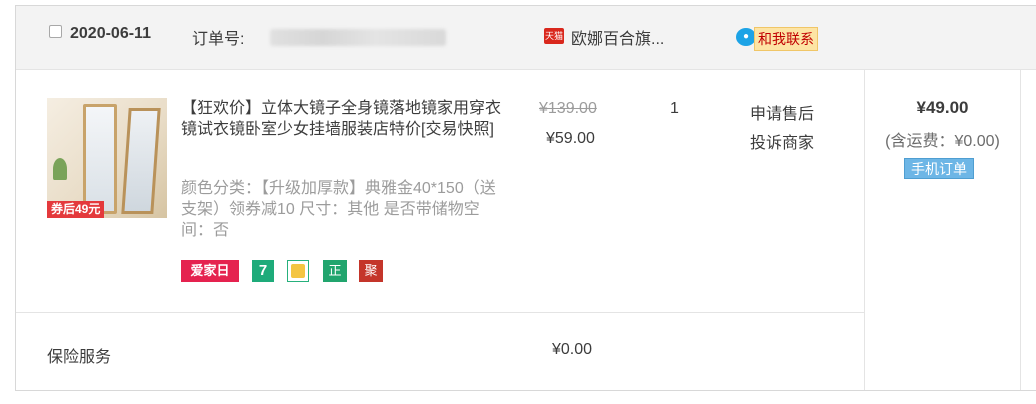  Describe the element at coordinates (942, 107) in the screenshot. I see `order-total: ¥49.00` at that location.